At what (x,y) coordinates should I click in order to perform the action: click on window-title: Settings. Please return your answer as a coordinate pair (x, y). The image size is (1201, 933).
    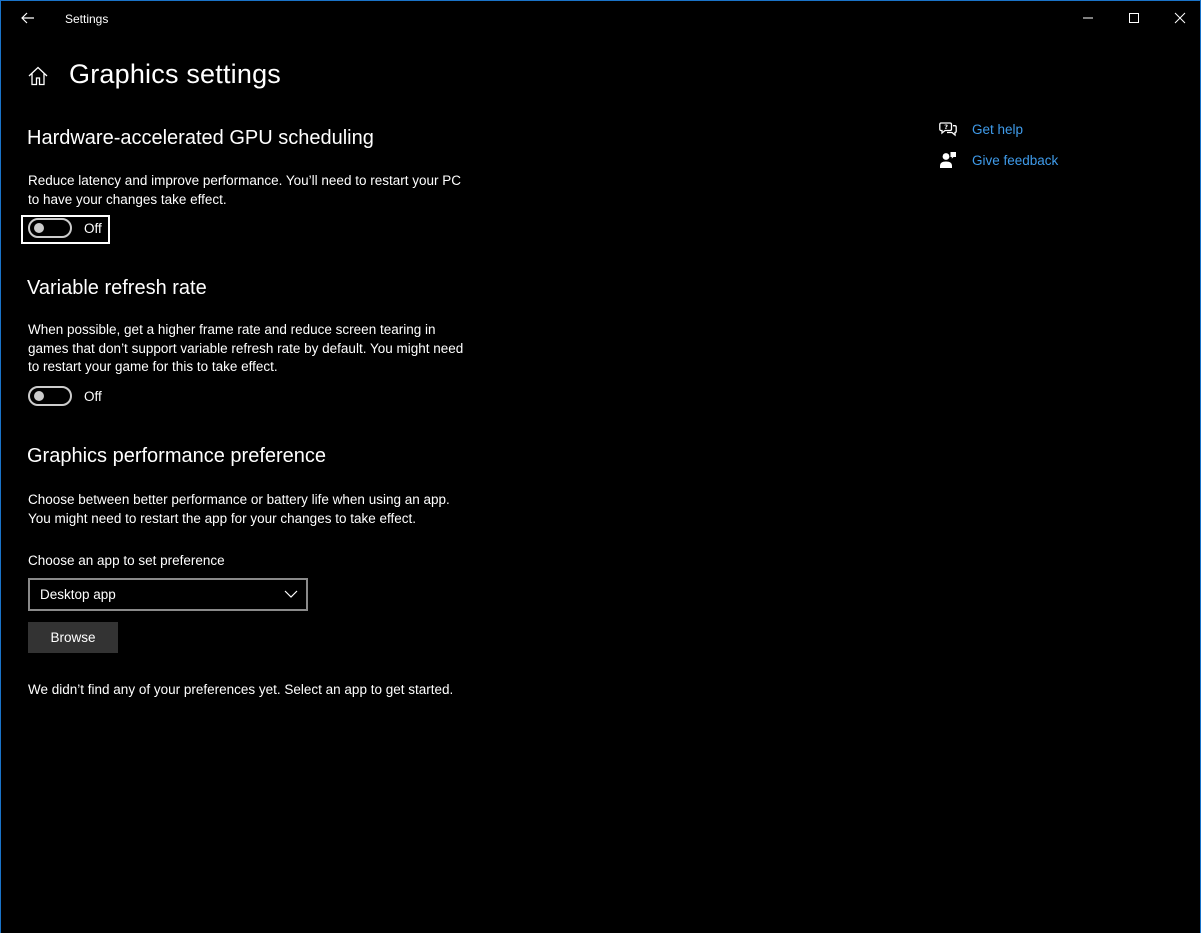
    Looking at the image, I should click on (87, 19).